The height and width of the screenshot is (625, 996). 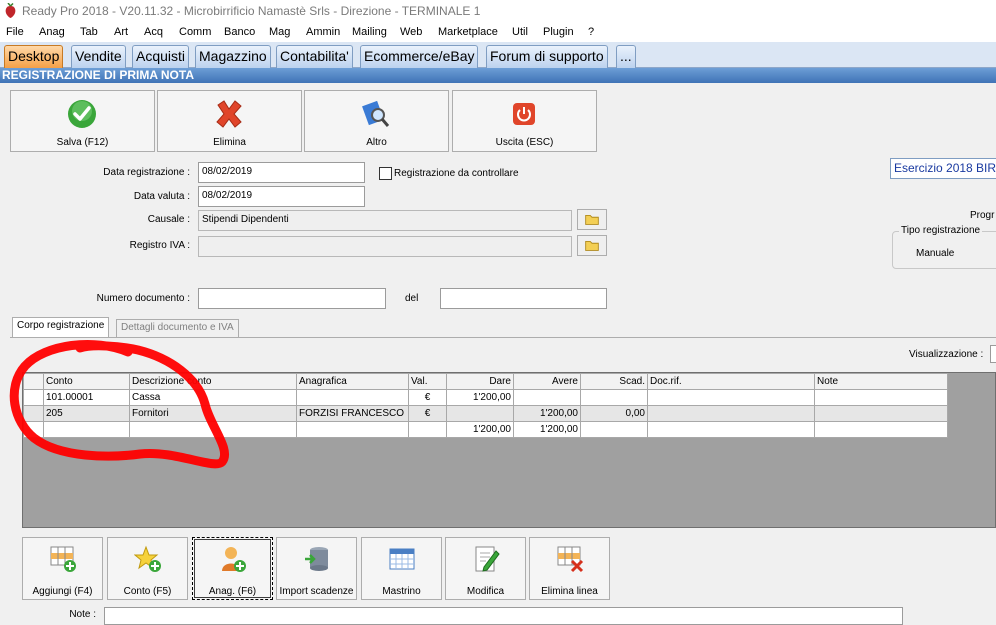 I want to click on causale-field: Stipendi Dipendenti, so click(x=385, y=220).